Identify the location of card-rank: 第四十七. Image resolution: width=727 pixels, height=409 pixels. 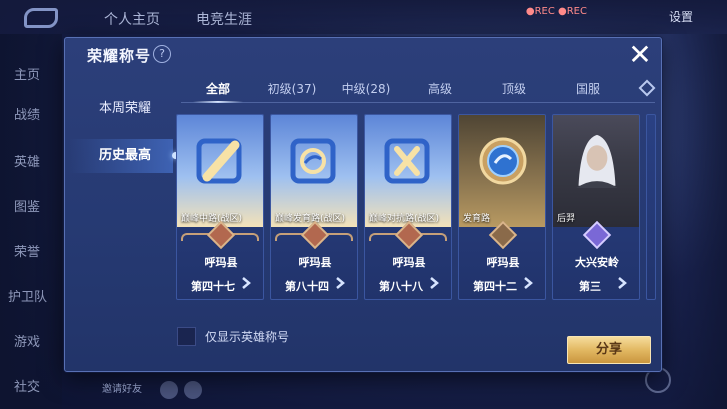
(213, 286).